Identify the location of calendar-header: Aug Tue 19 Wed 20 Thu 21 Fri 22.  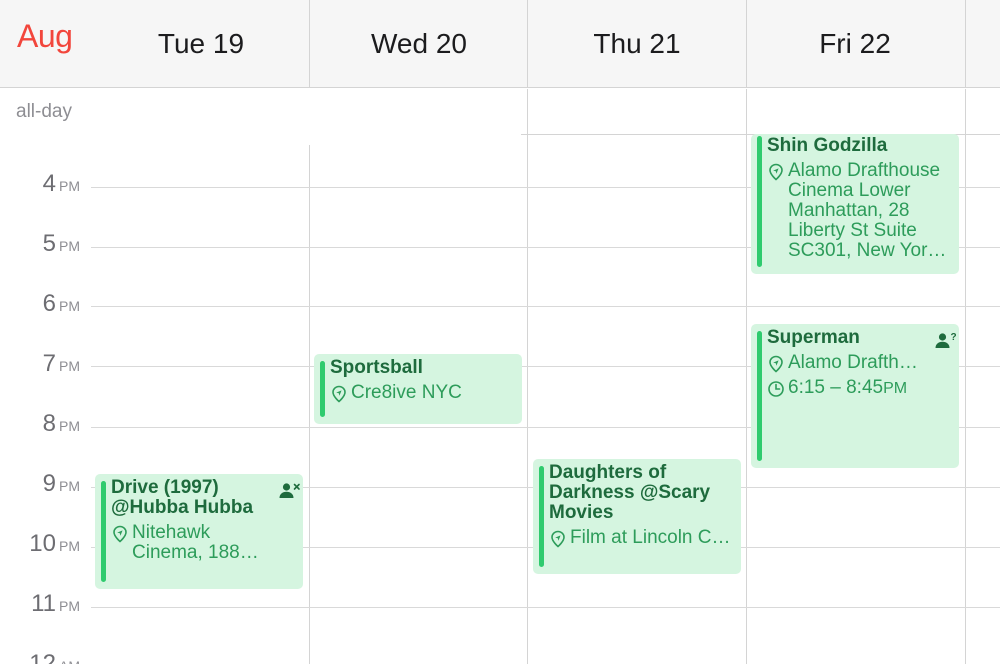
(500, 44).